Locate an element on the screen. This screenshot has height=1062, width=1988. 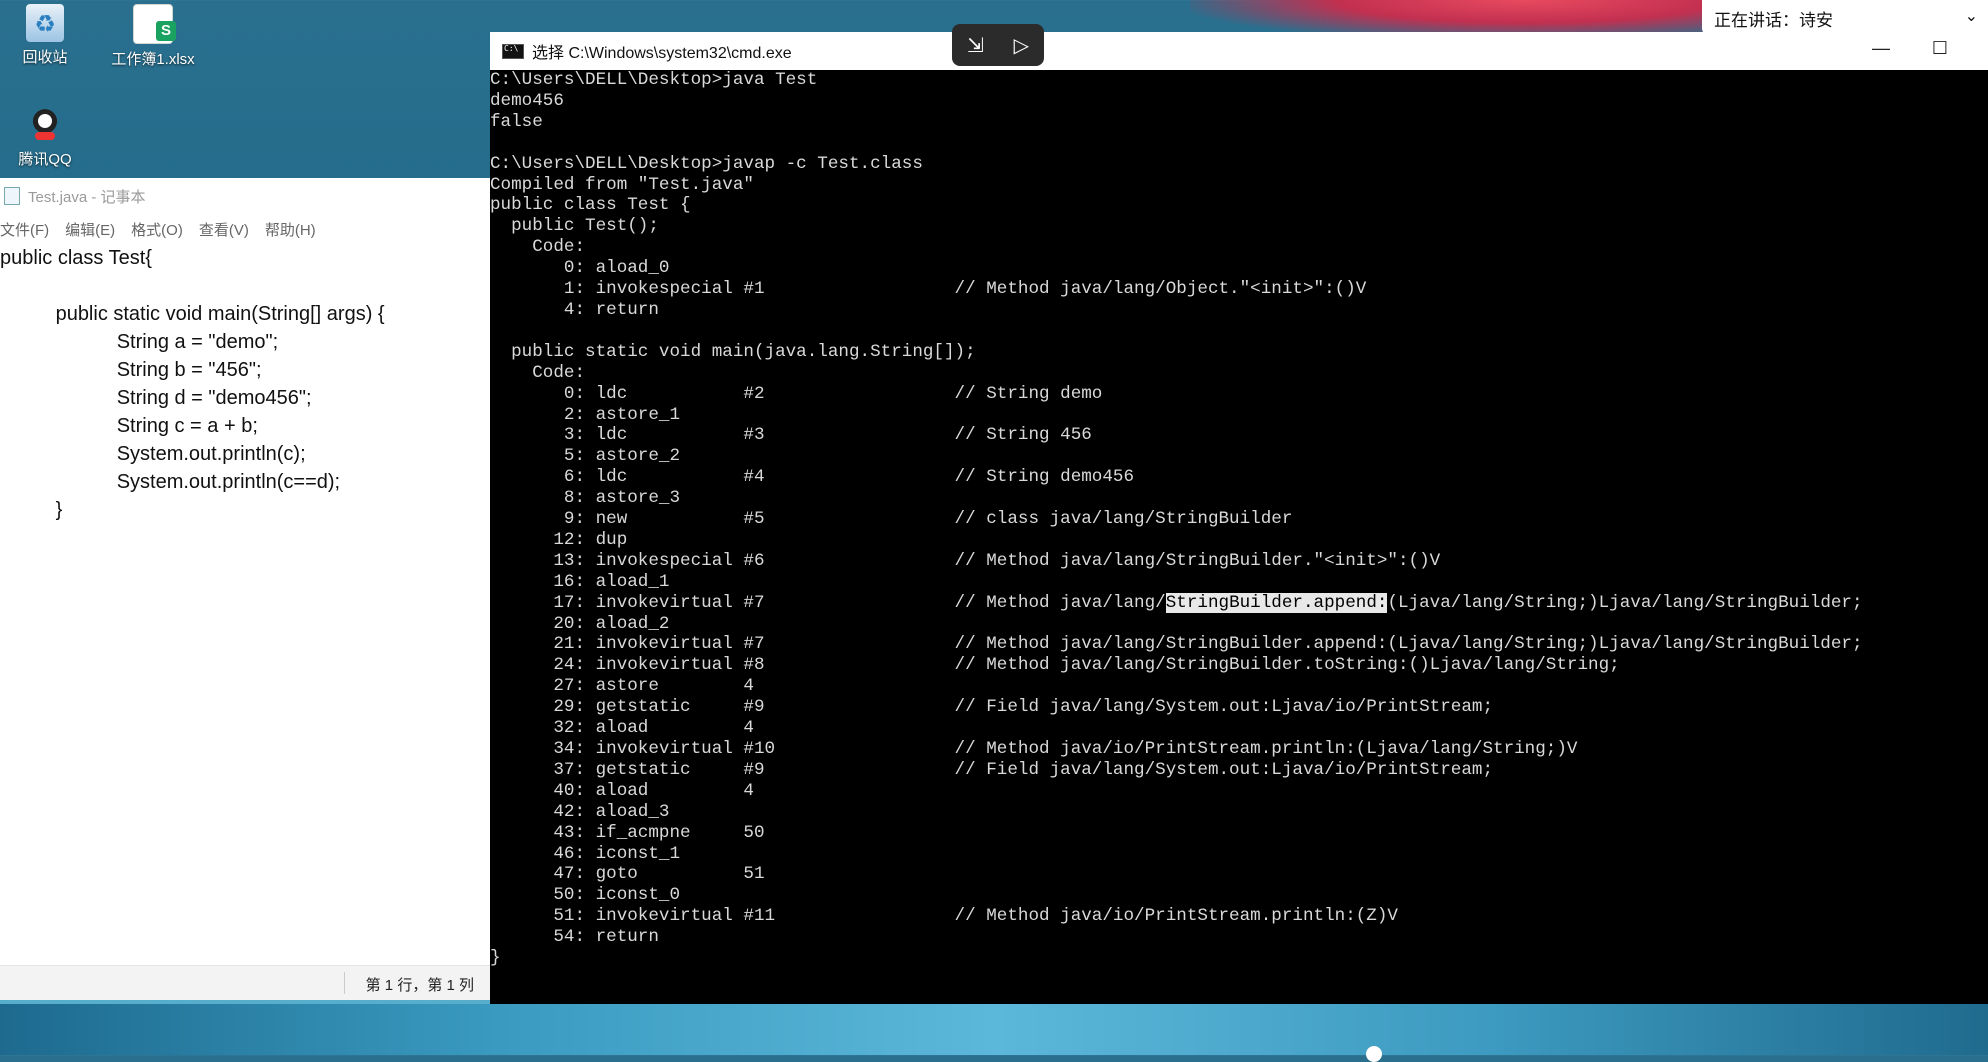
cmd-icon is located at coordinates (513, 51).